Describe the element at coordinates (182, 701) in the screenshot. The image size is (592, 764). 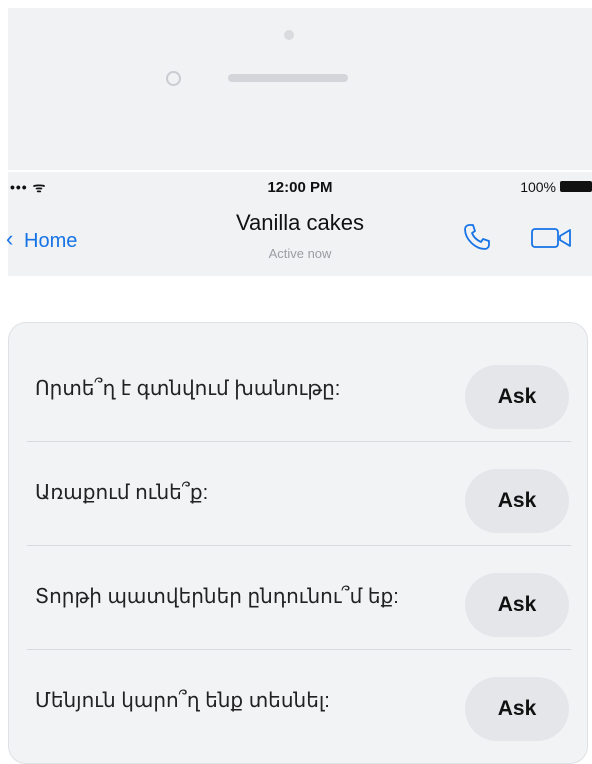
I see `question-text: Մենյուն կարո՞ղ ենք տեսնել:` at that location.